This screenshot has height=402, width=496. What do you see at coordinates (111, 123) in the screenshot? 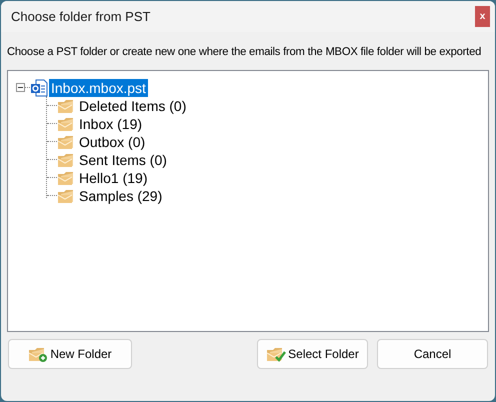
I see `tree-item: Inbox (19)` at bounding box center [111, 123].